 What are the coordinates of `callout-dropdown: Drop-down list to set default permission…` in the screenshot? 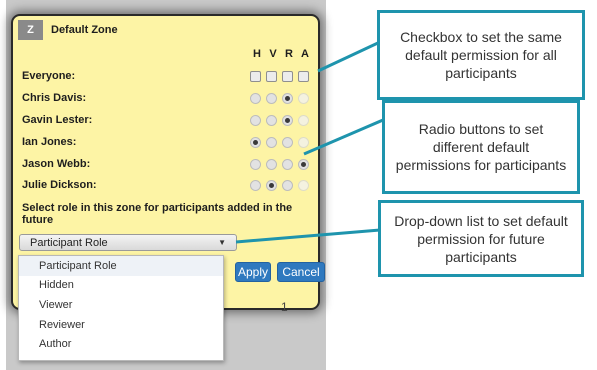 It's located at (481, 238).